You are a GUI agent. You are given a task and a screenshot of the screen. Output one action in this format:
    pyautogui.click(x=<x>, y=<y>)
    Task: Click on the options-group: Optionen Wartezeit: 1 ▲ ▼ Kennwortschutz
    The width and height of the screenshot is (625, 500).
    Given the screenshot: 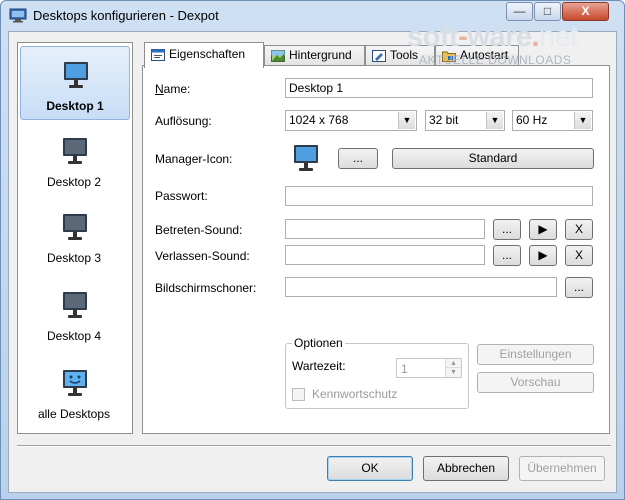 What is the action you would take?
    pyautogui.click(x=377, y=372)
    